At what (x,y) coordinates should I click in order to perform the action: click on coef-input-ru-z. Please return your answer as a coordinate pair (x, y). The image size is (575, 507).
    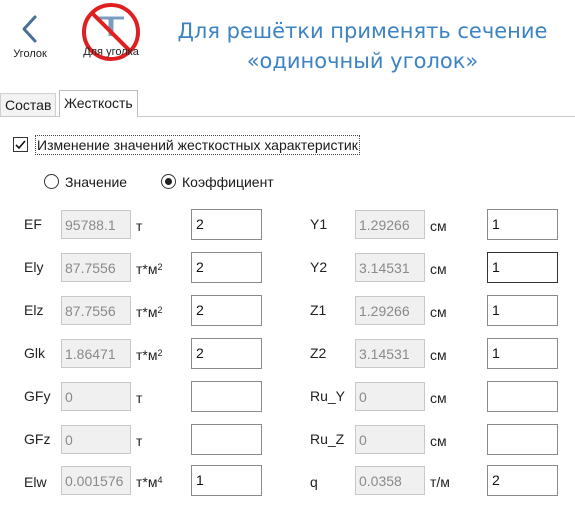
    Looking at the image, I should click on (522, 439).